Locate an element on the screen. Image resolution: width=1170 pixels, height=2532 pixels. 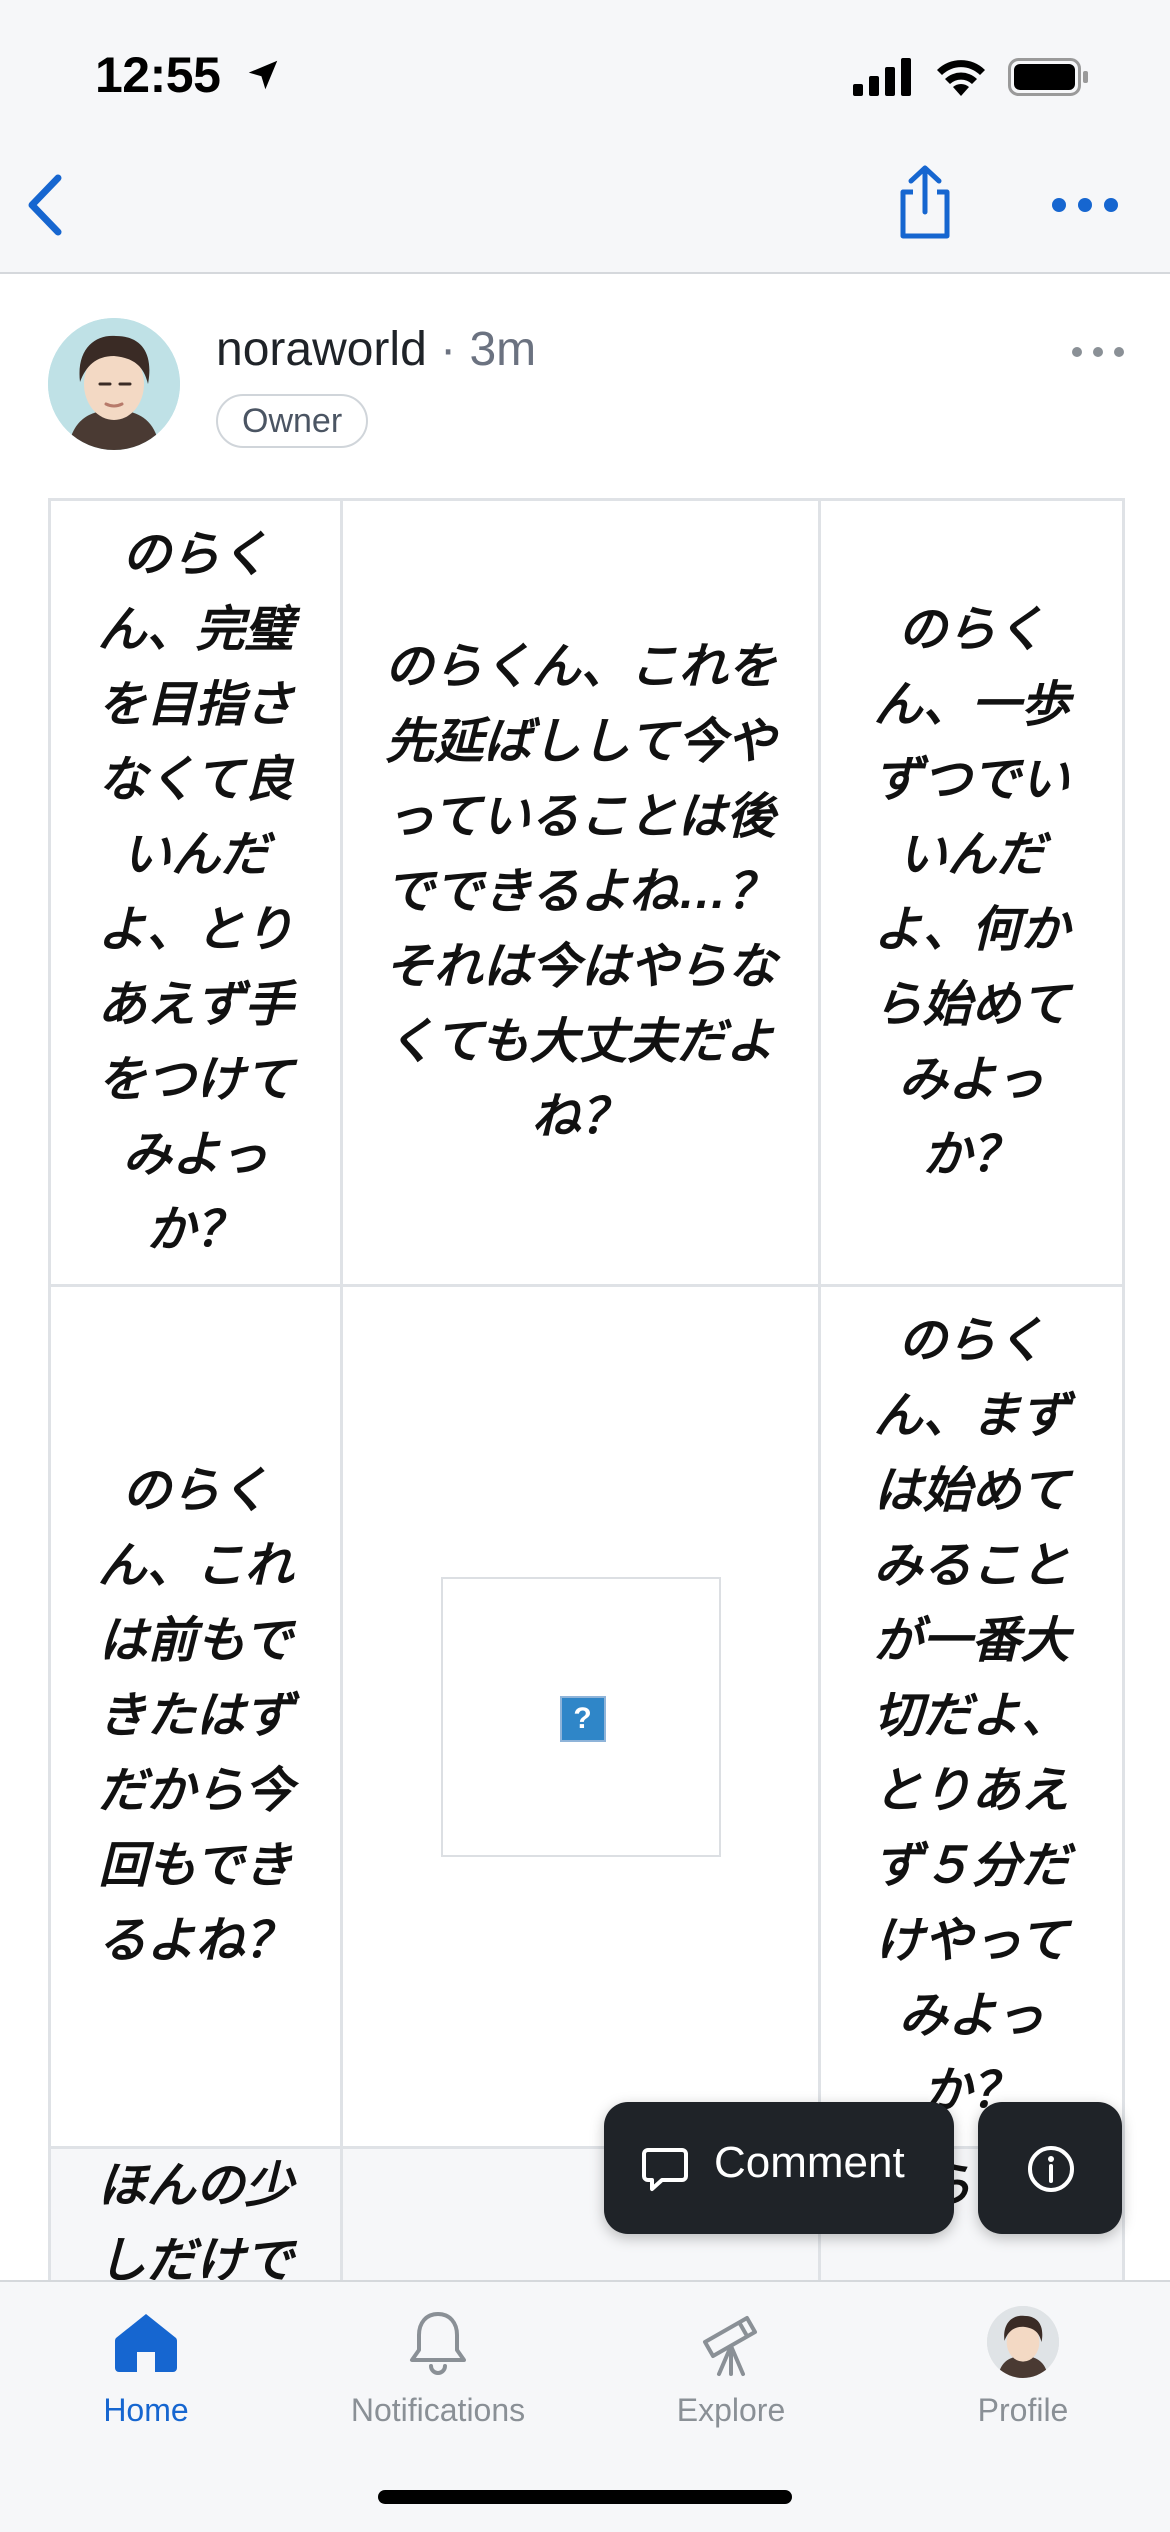
info-button is located at coordinates (1050, 2168).